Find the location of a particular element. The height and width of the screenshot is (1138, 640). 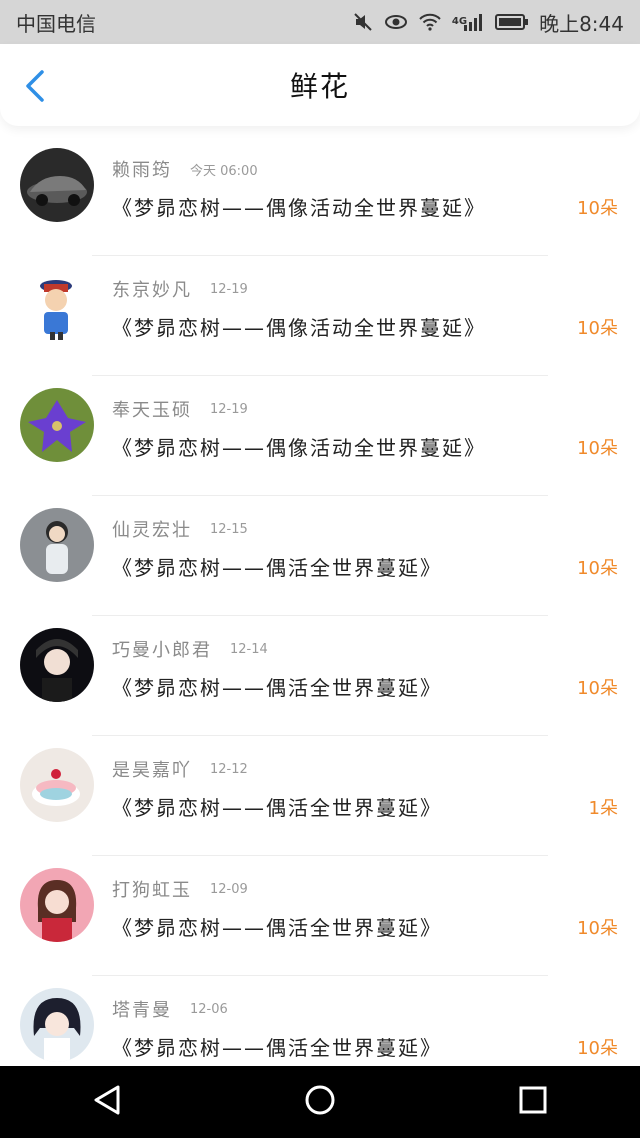

sender-info: 塔青曼 12-06 is located at coordinates (170, 1009).